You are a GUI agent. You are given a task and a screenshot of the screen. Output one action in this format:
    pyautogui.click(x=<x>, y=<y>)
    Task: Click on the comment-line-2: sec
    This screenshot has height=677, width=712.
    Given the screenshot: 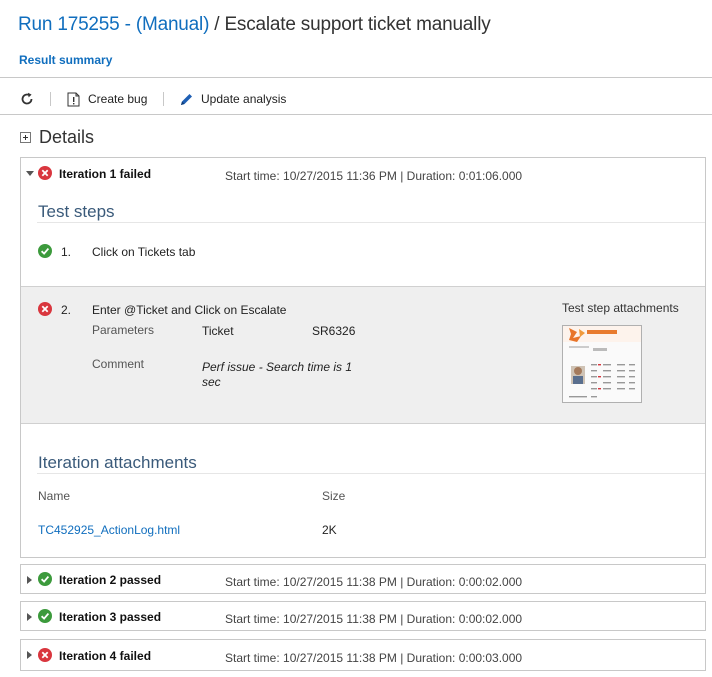 What is the action you would take?
    pyautogui.click(x=211, y=382)
    